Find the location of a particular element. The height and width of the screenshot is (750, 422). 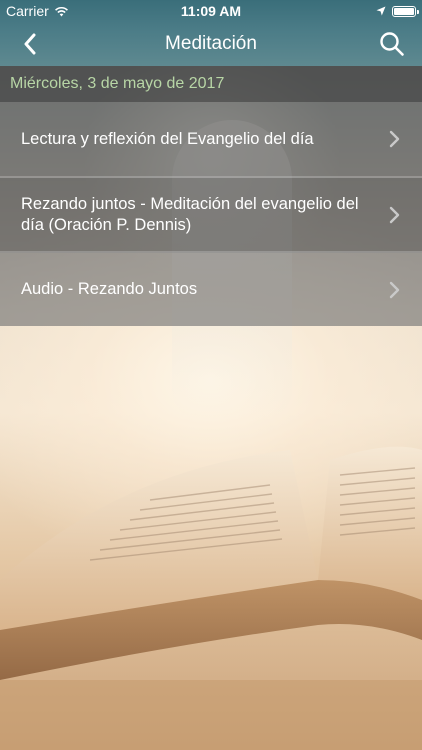

search-button is located at coordinates (392, 44).